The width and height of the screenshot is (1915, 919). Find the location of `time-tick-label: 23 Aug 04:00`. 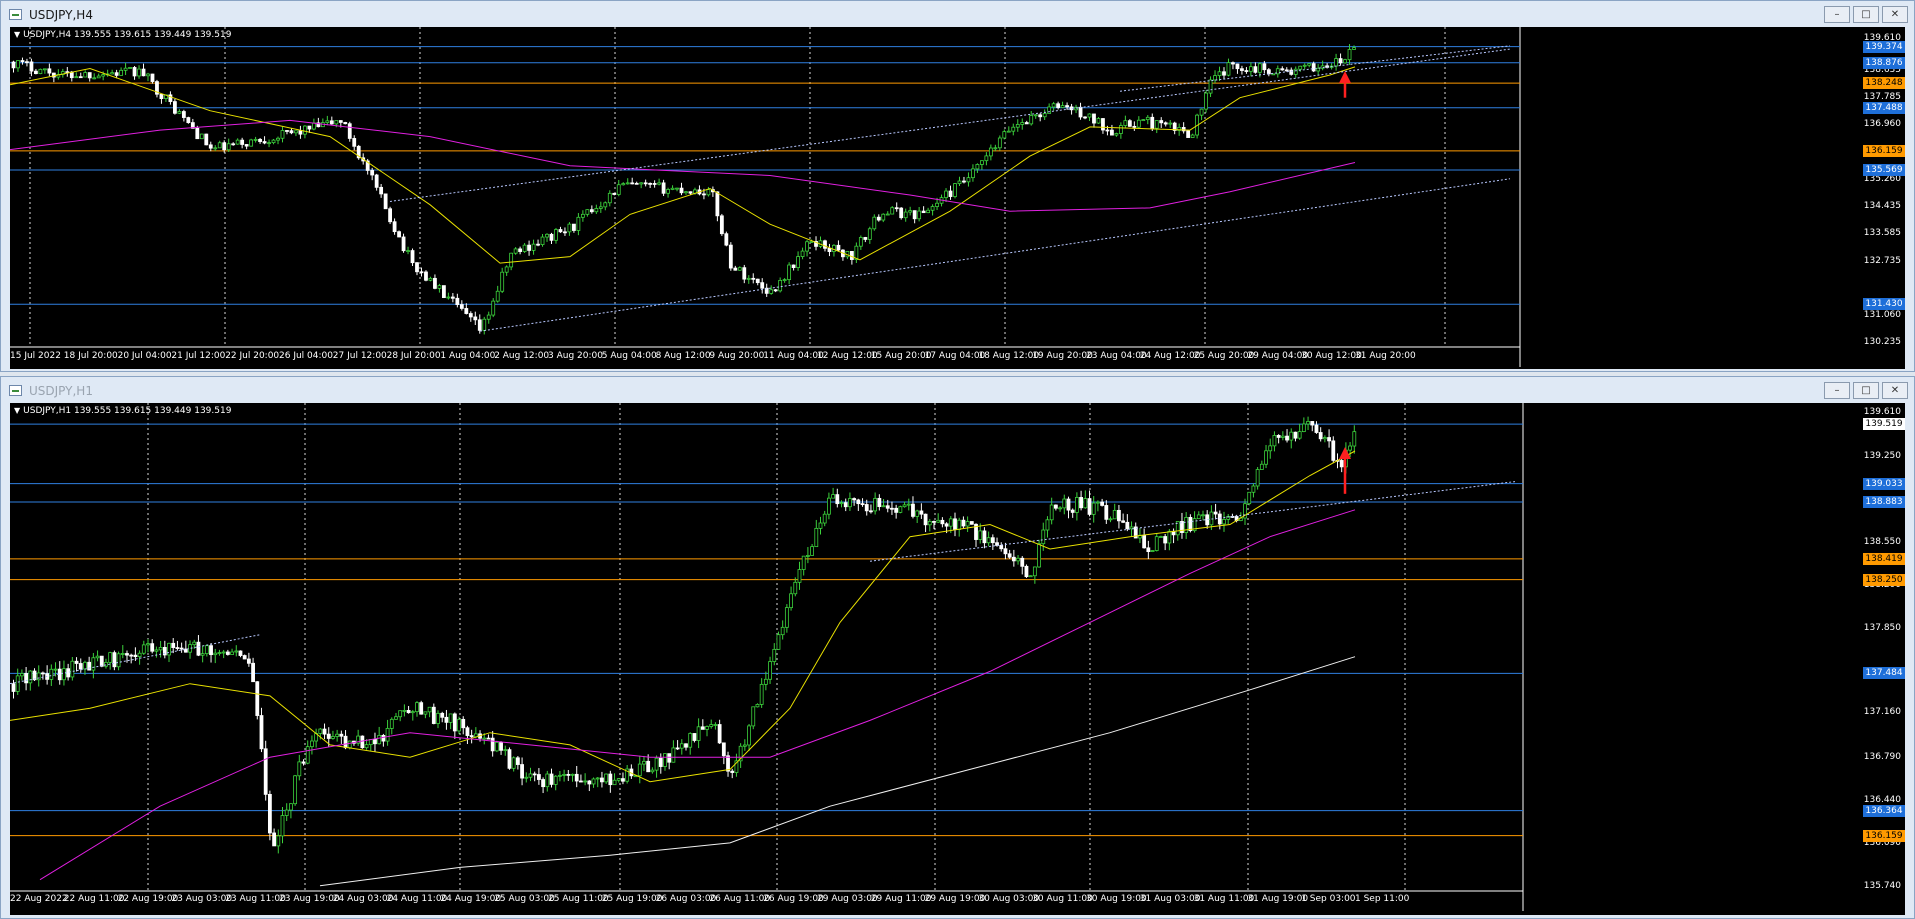

time-tick-label: 23 Aug 04:00 is located at coordinates (1116, 356).